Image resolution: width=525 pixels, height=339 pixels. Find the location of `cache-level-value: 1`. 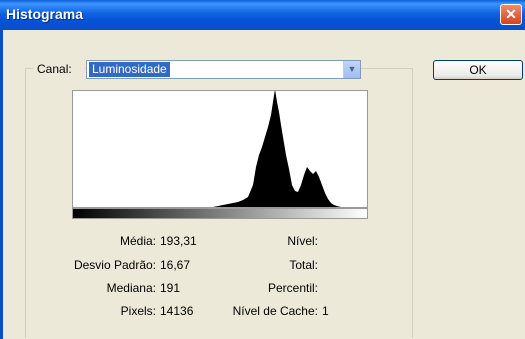

cache-level-value: 1 is located at coordinates (325, 311).